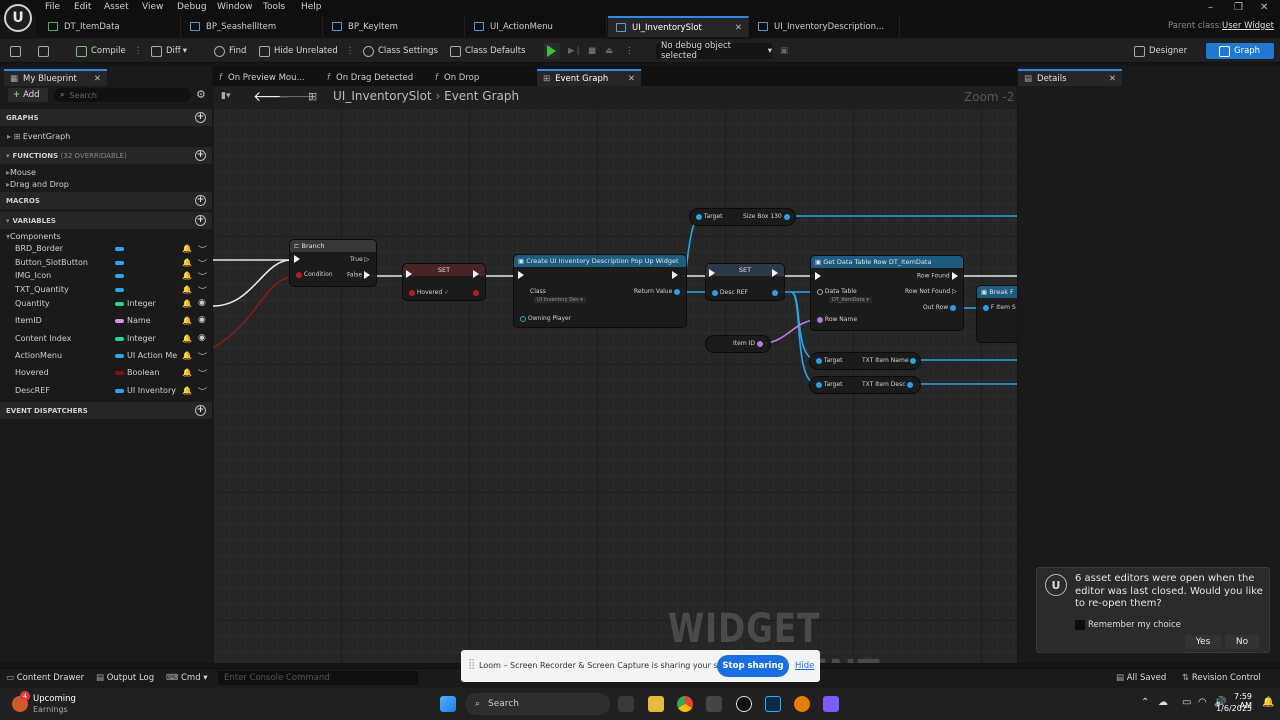  I want to click on tab-event-graph: ⊞ Event Graph ✕, so click(589, 77).